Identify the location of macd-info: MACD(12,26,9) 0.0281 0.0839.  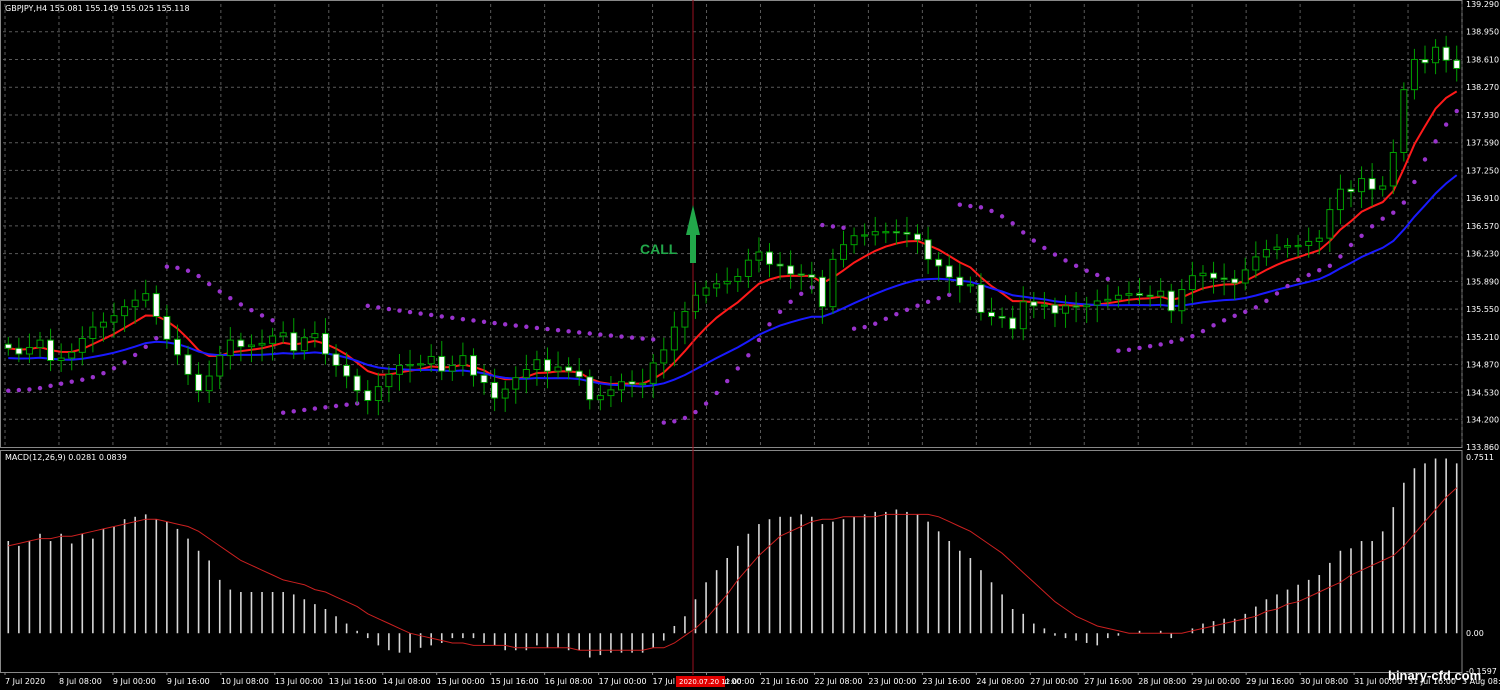
(66, 457).